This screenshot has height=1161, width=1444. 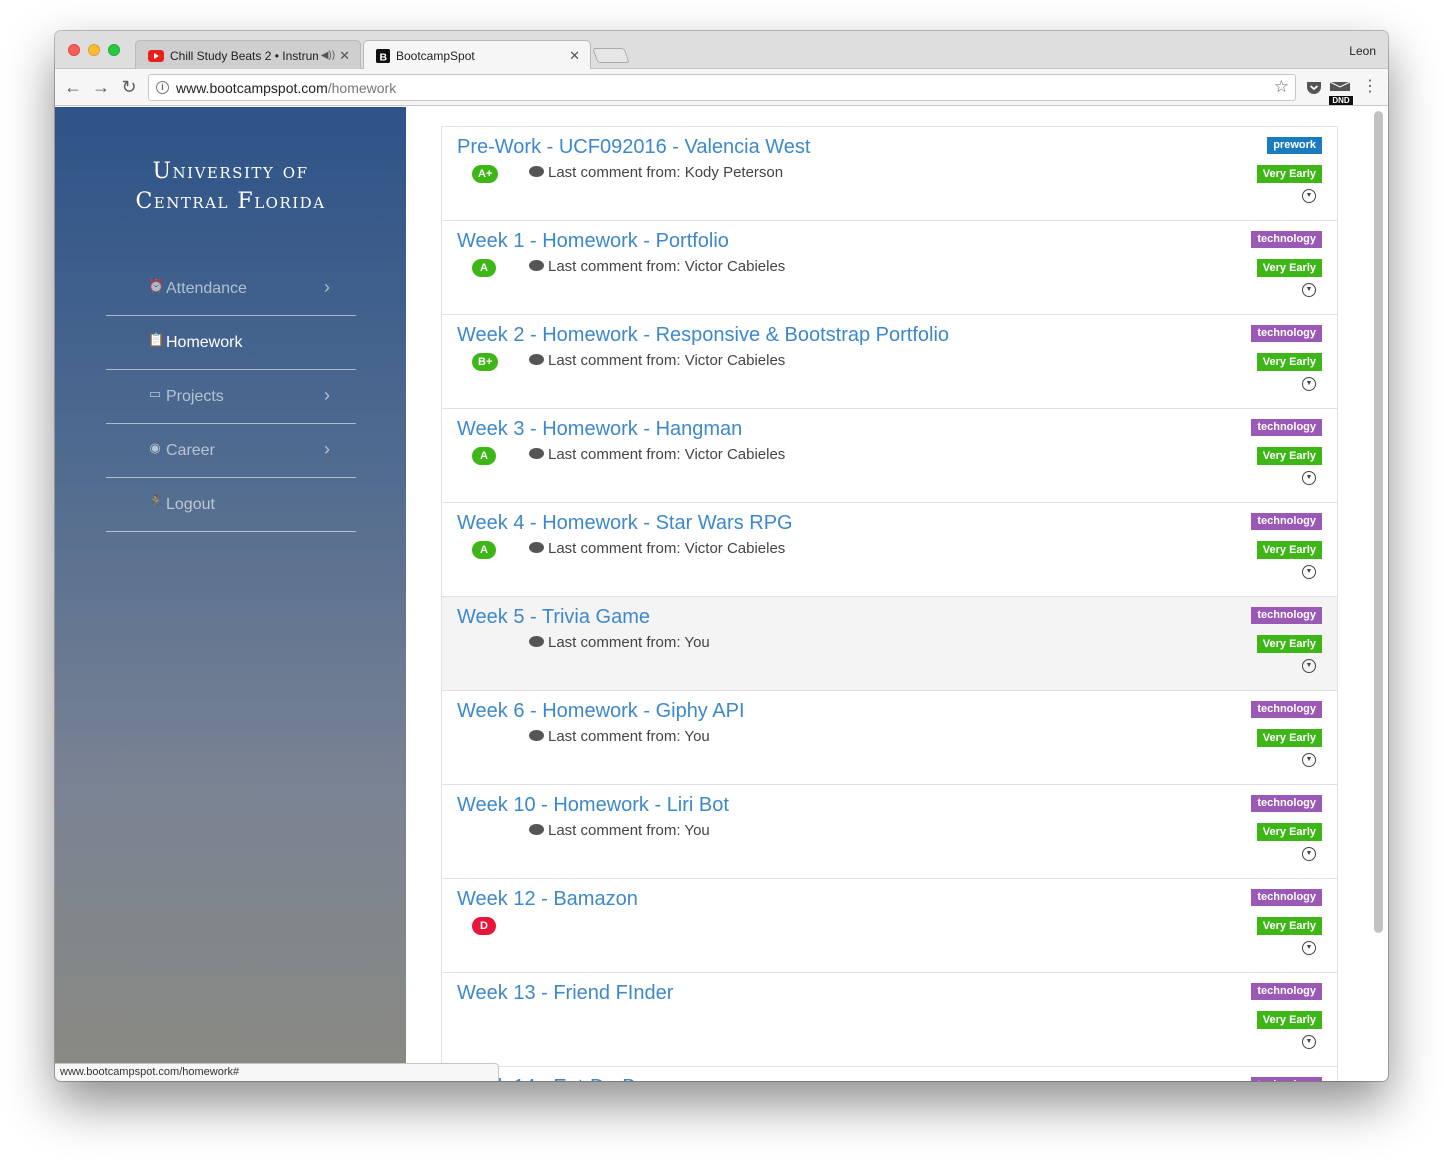 I want to click on close-window-button, so click(x=74, y=50).